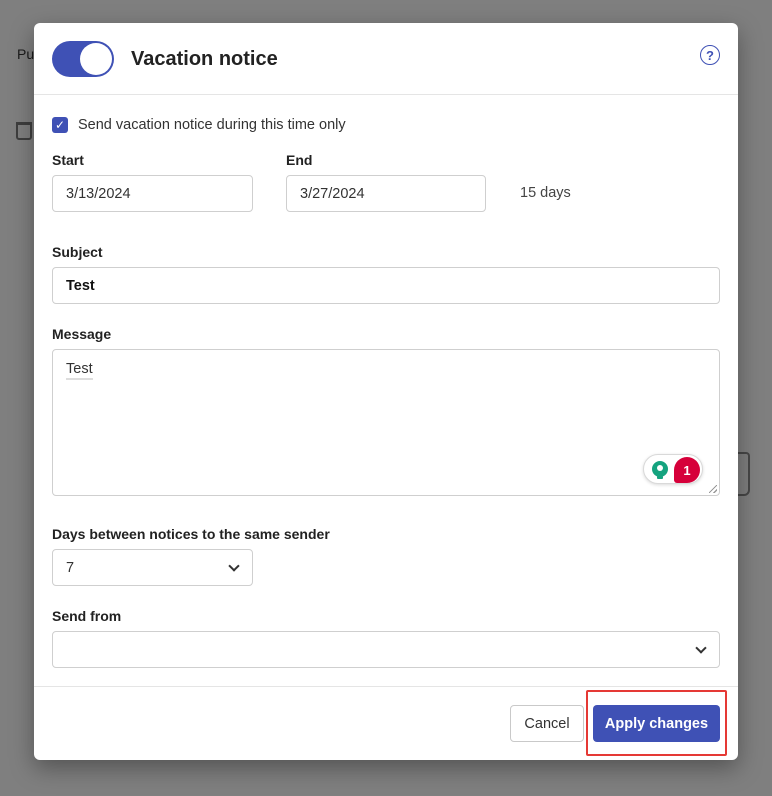 Image resolution: width=772 pixels, height=796 pixels. What do you see at coordinates (96, 59) in the screenshot?
I see `toggle-knob` at bounding box center [96, 59].